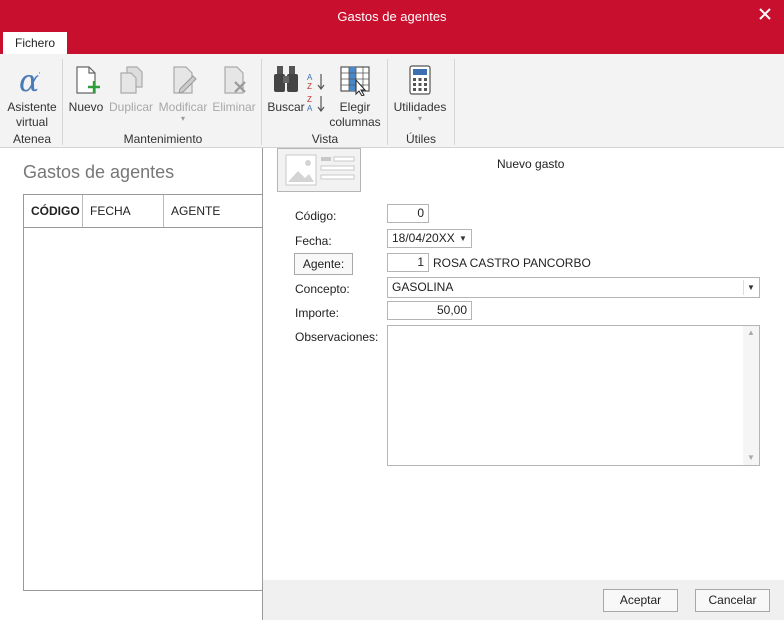  What do you see at coordinates (766, 15) in the screenshot?
I see `close-icon` at bounding box center [766, 15].